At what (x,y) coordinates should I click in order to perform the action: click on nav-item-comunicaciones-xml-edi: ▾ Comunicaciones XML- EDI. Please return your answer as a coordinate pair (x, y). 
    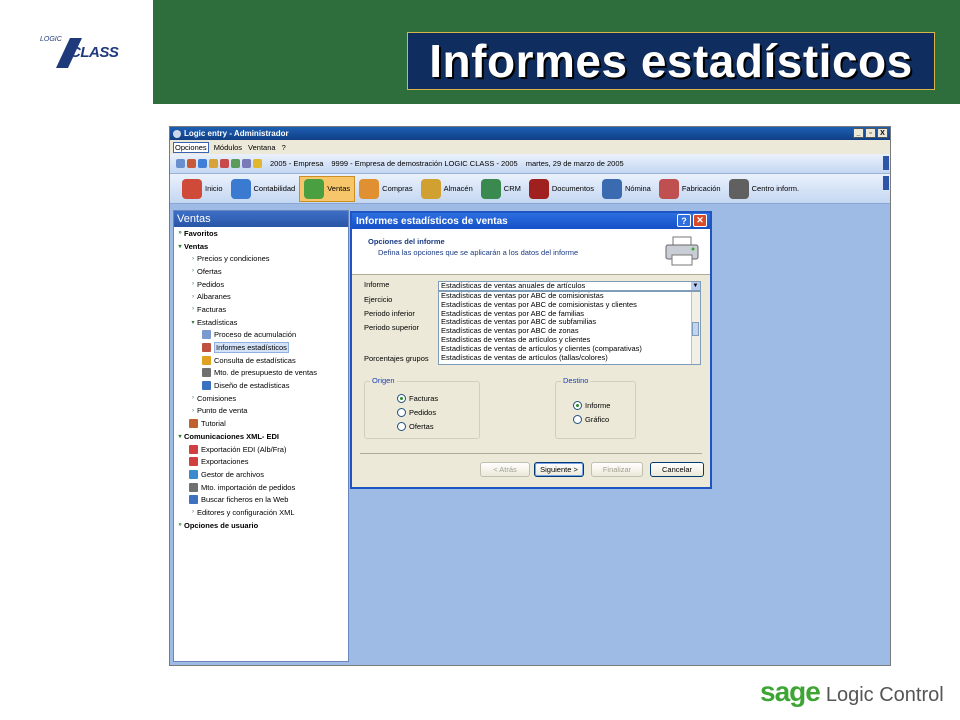
    Looking at the image, I should click on (261, 436).